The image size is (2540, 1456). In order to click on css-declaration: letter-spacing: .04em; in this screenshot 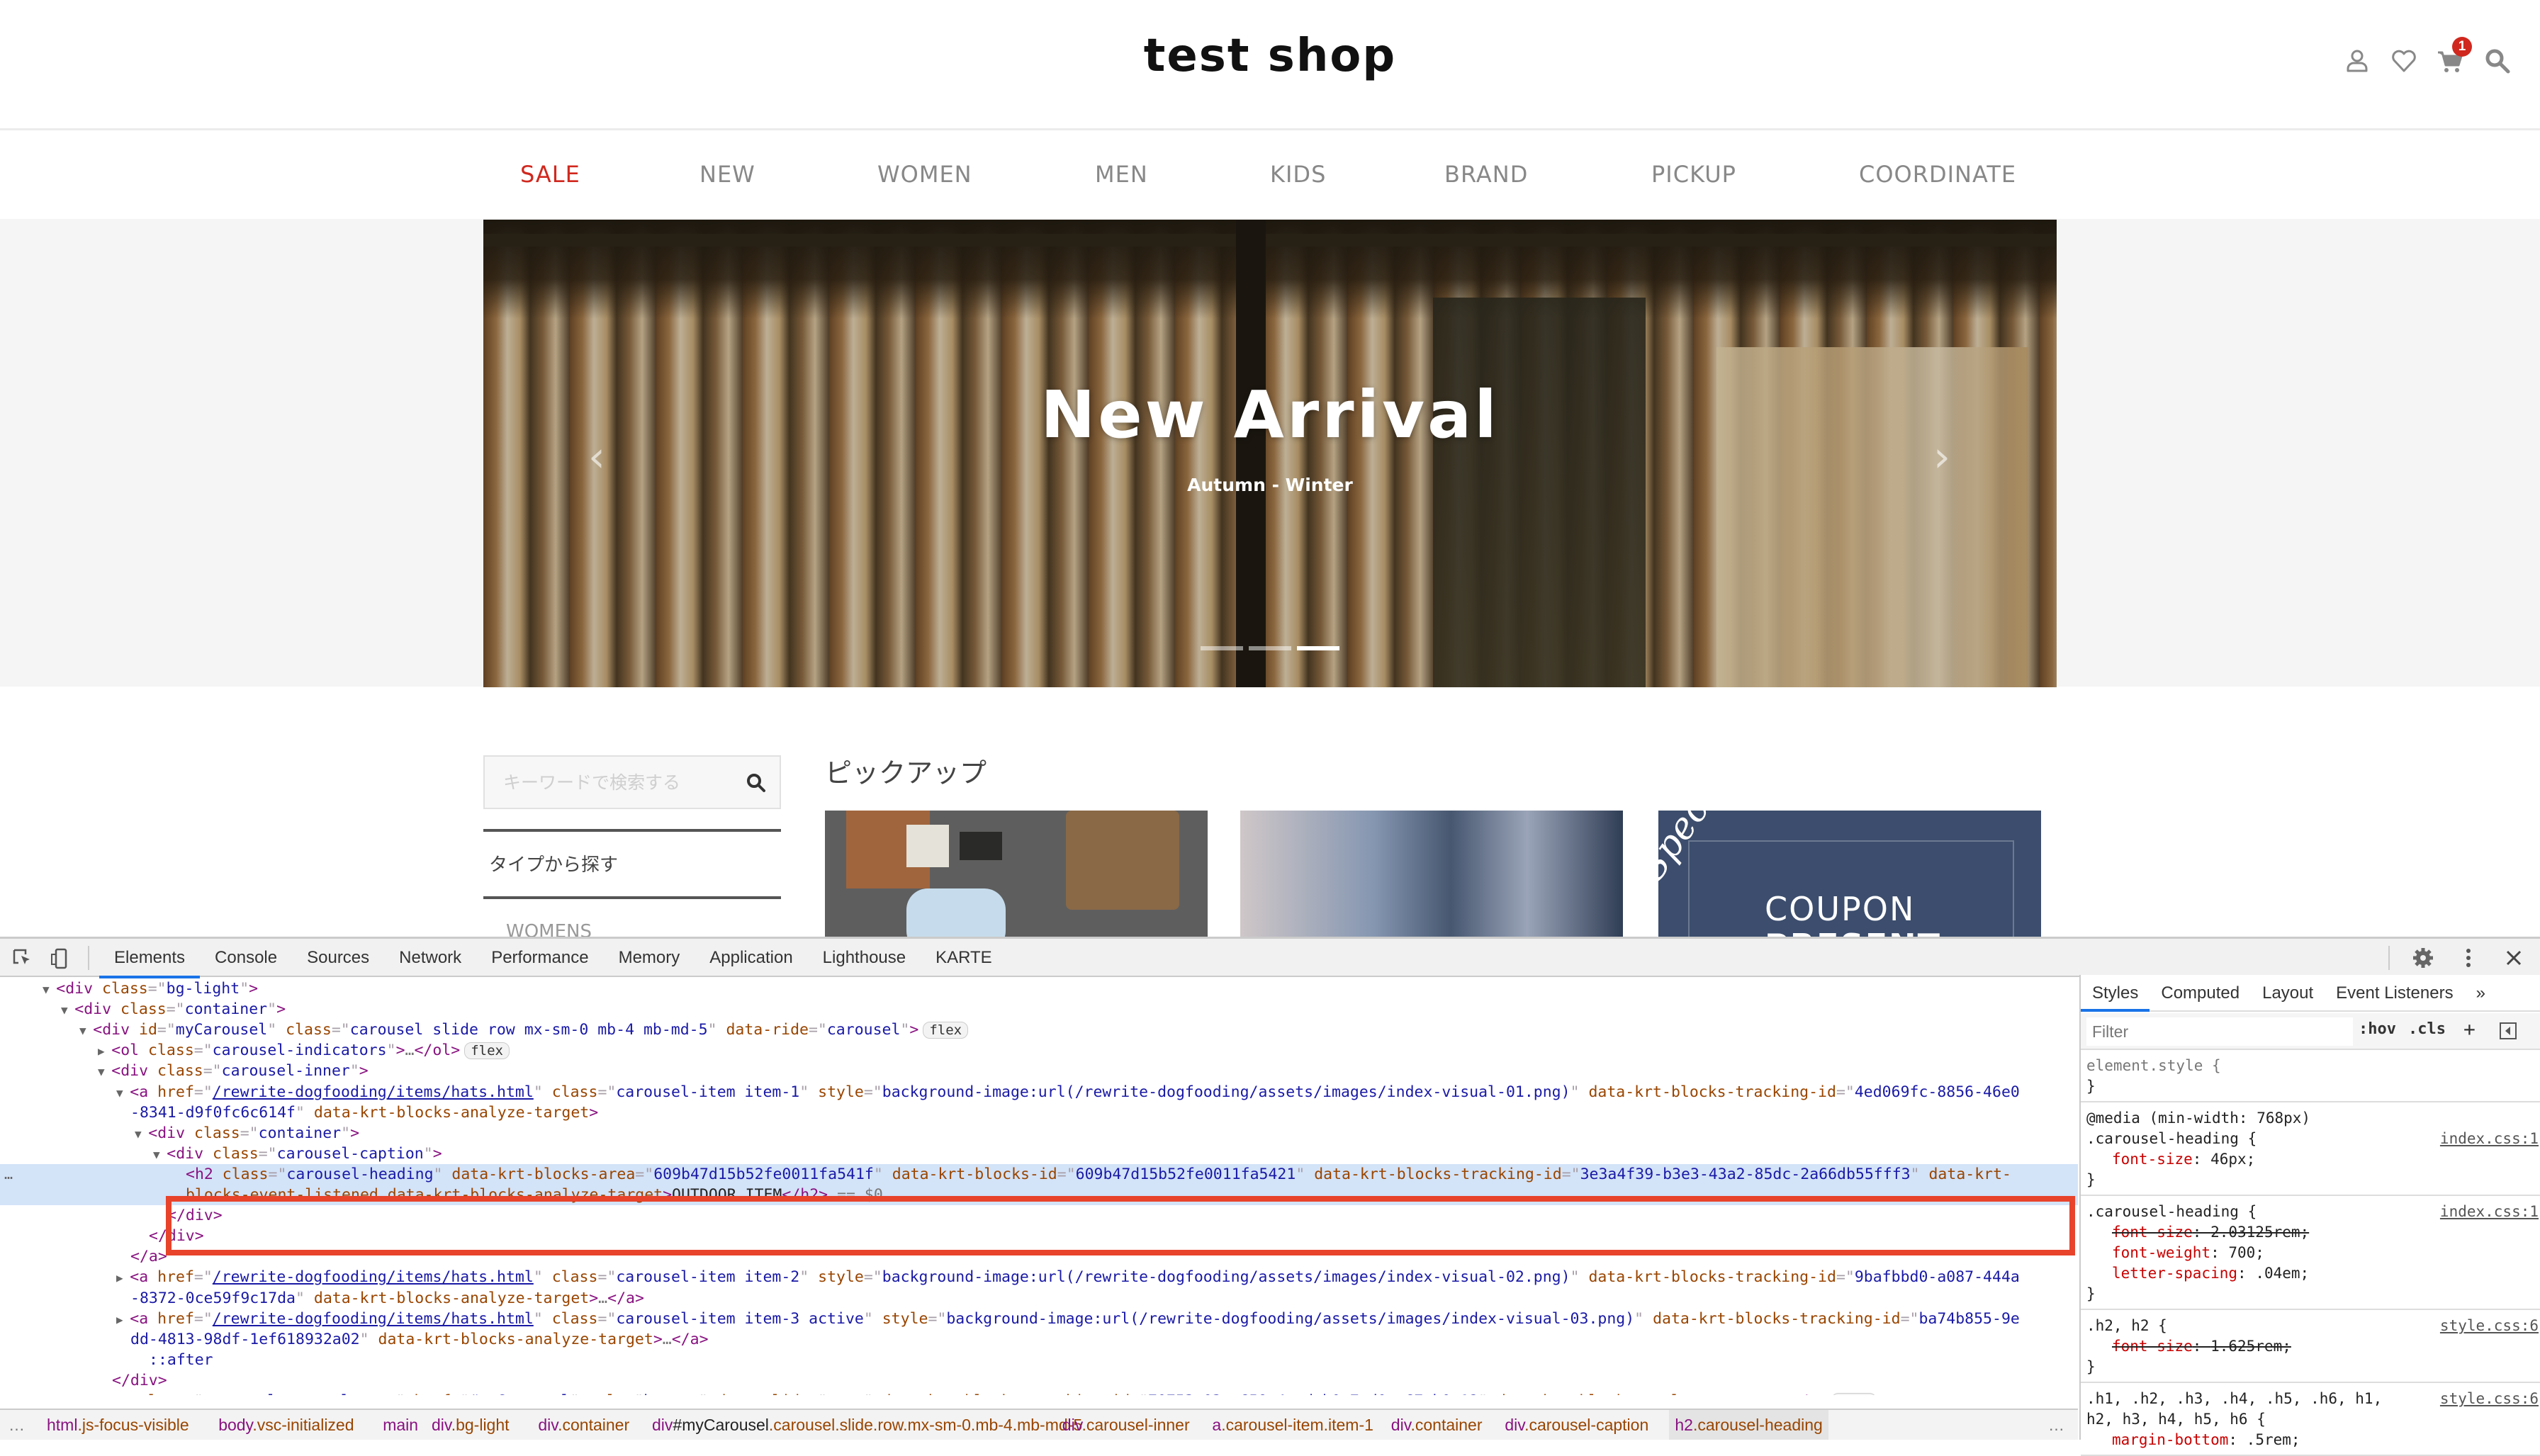, I will do `click(2311, 1273)`.